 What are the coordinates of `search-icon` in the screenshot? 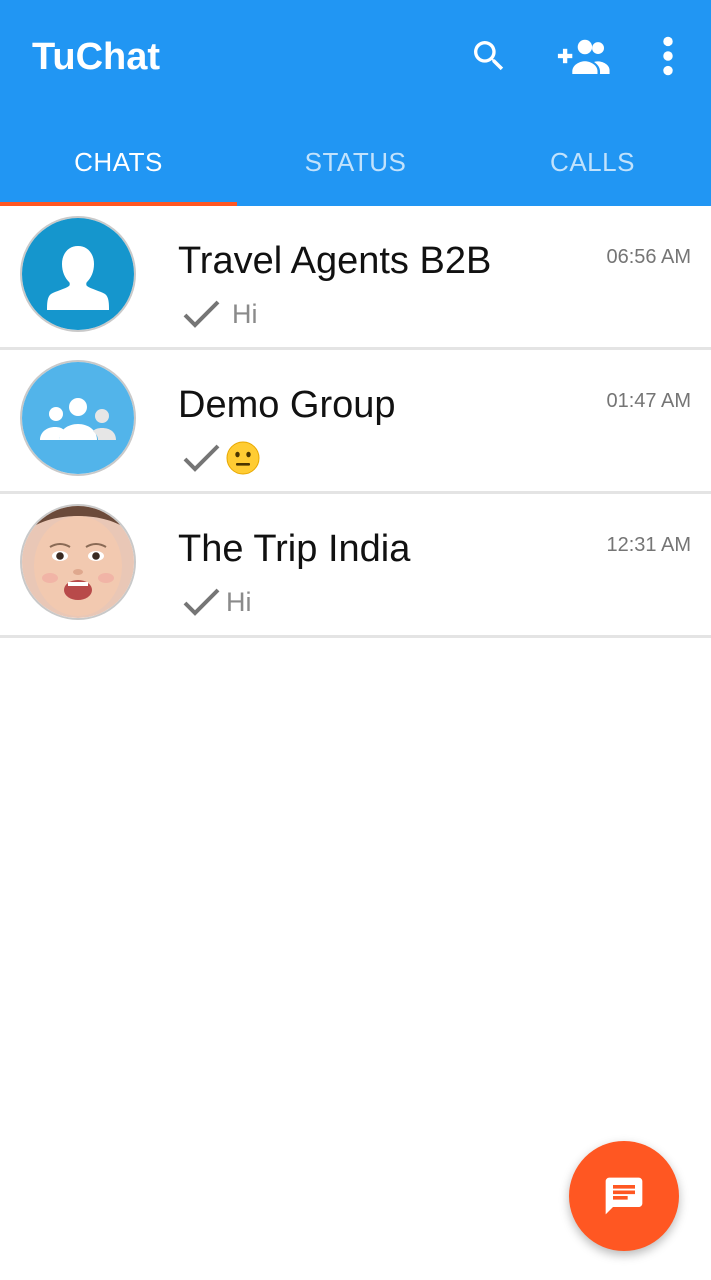 It's located at (489, 56).